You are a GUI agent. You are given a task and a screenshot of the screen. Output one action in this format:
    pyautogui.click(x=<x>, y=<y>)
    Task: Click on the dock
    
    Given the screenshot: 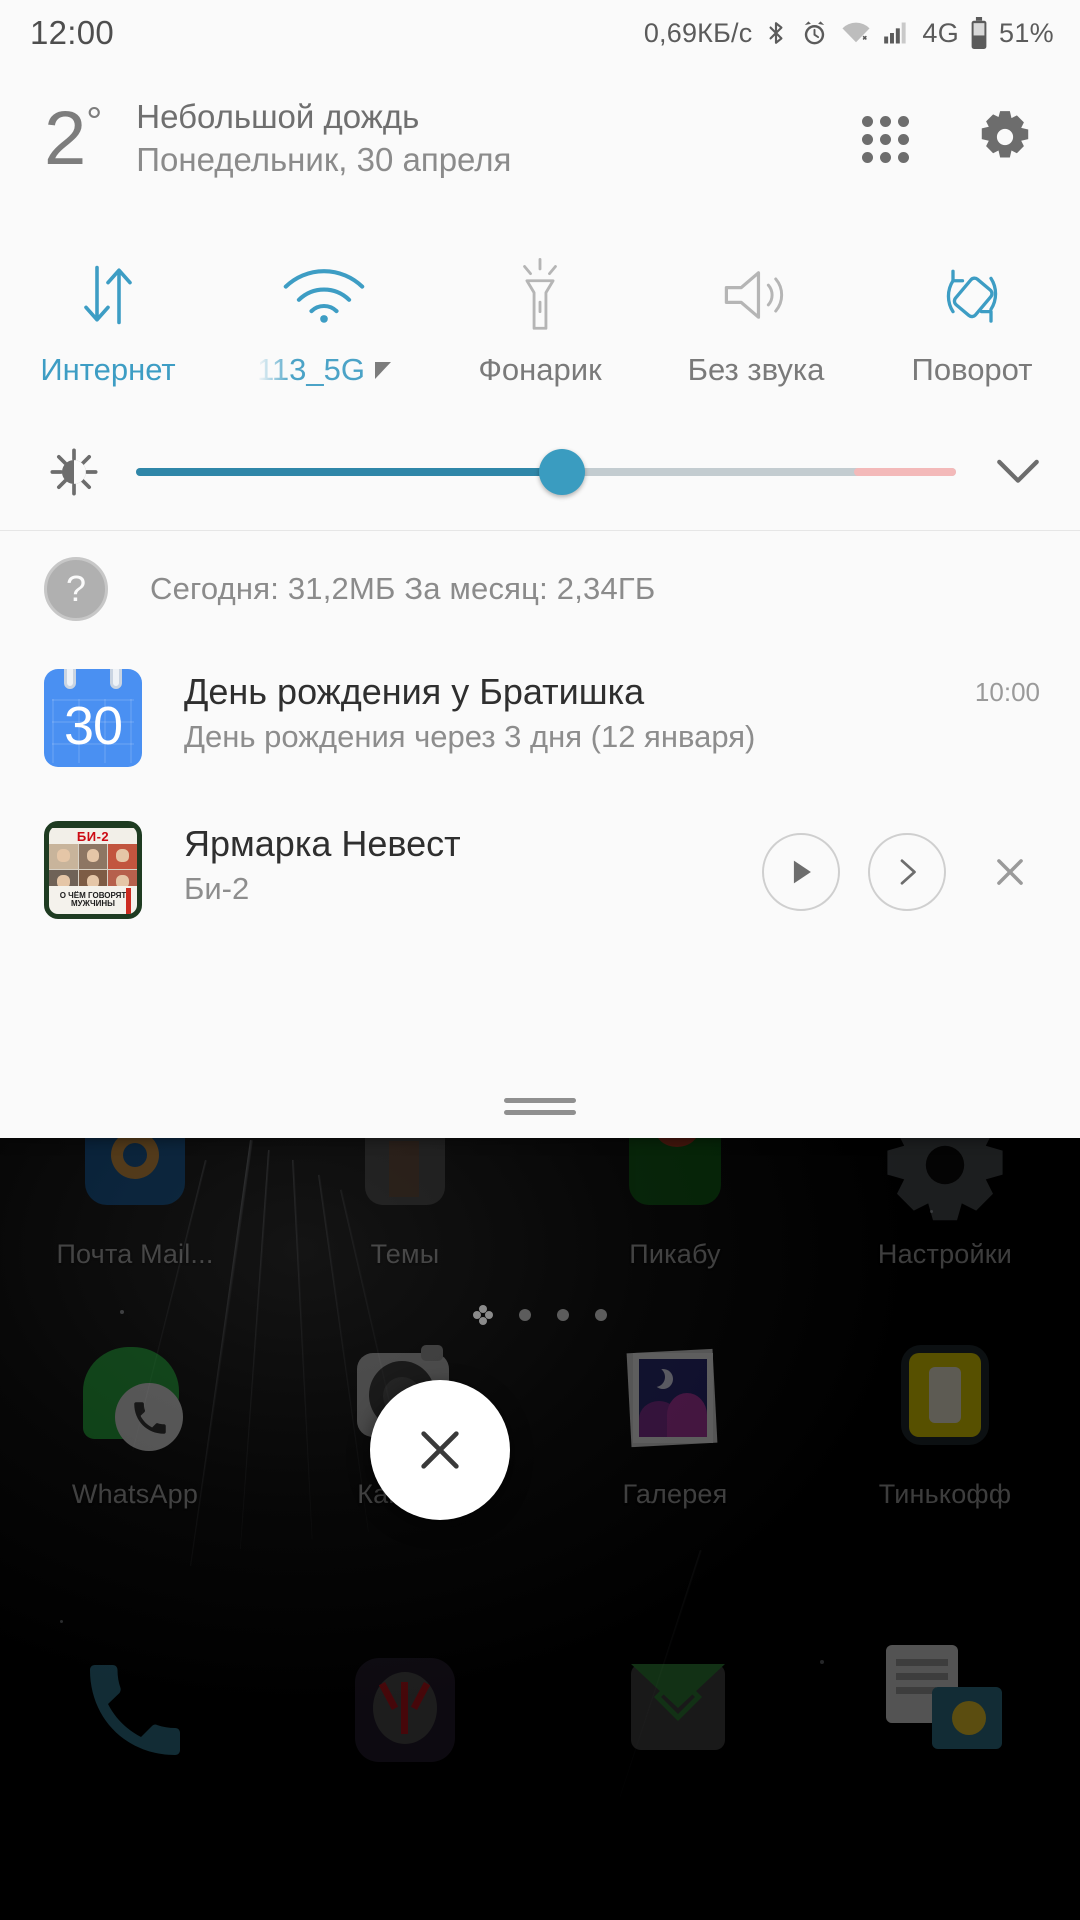 What is the action you would take?
    pyautogui.click(x=540, y=1710)
    